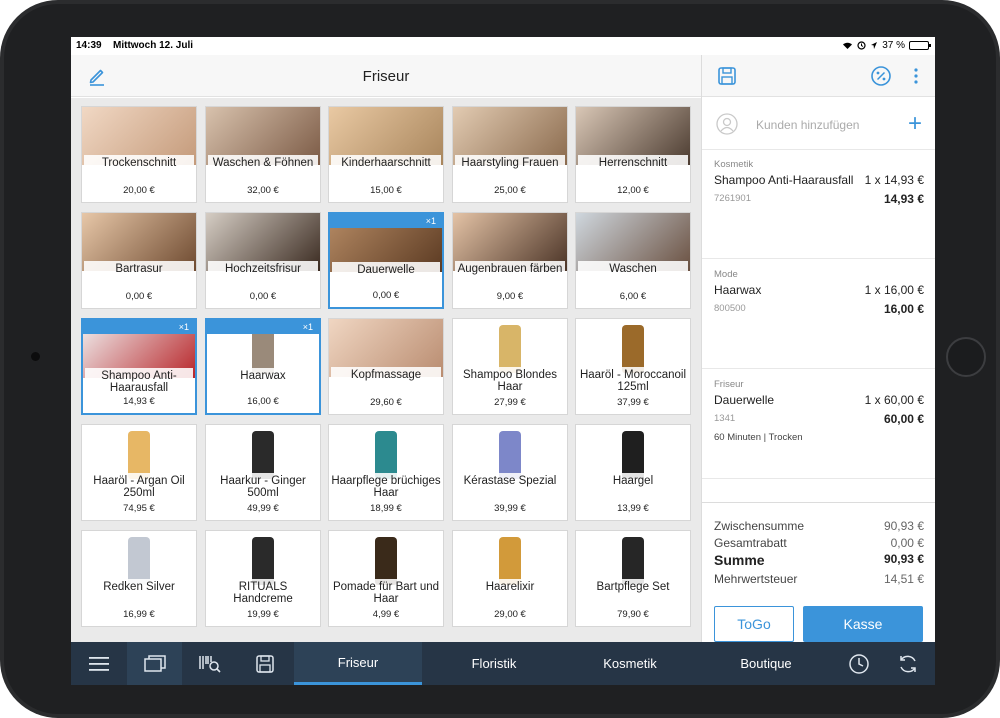 This screenshot has width=1000, height=718. Describe the element at coordinates (263, 190) in the screenshot. I see `product-price: 32,00 €` at that location.